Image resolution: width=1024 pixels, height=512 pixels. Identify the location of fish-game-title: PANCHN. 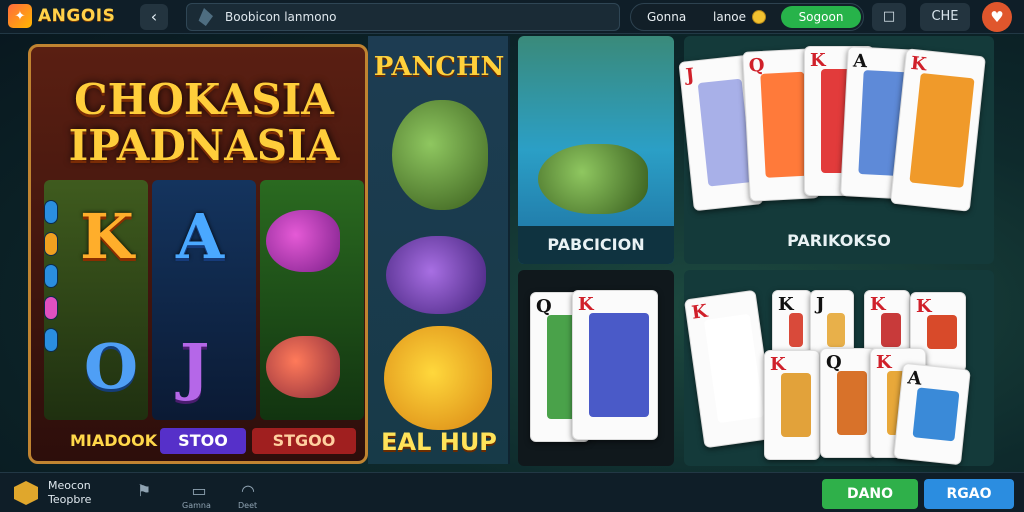
(439, 67).